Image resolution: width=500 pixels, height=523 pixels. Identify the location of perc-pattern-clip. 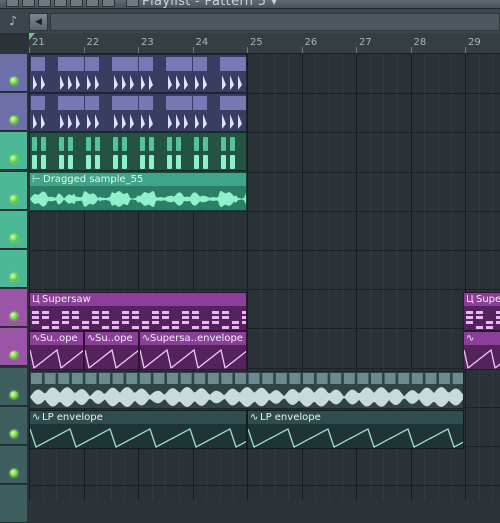
(138, 151).